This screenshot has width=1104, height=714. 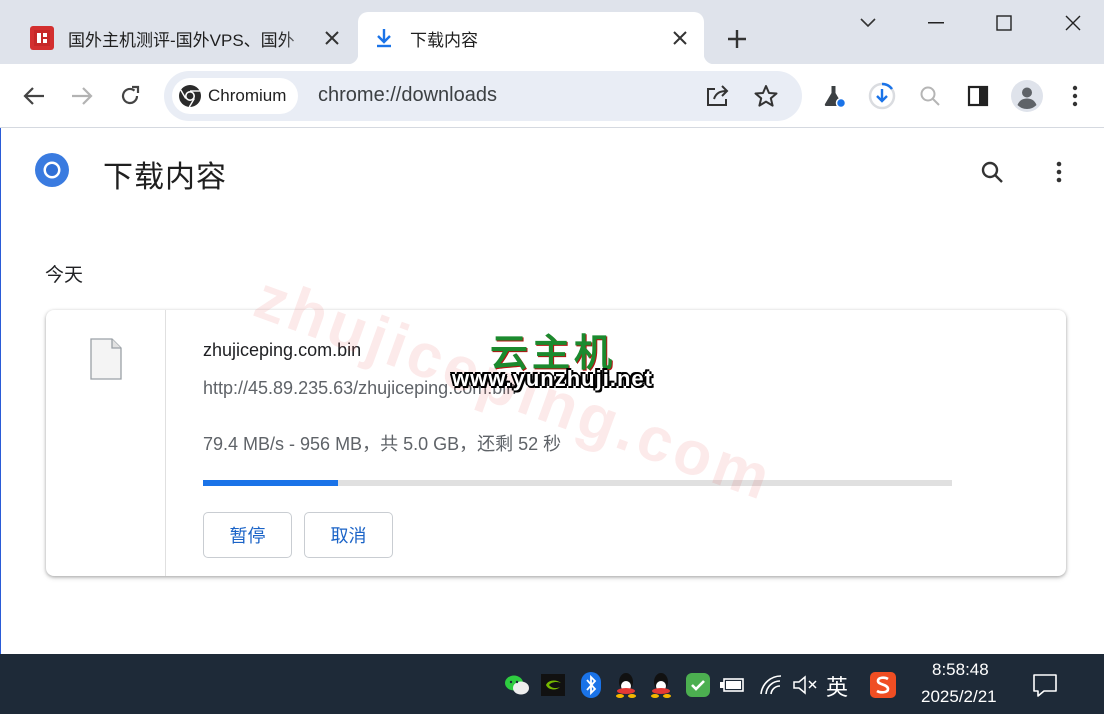 What do you see at coordinates (1004, 23) in the screenshot?
I see `maximize-icon` at bounding box center [1004, 23].